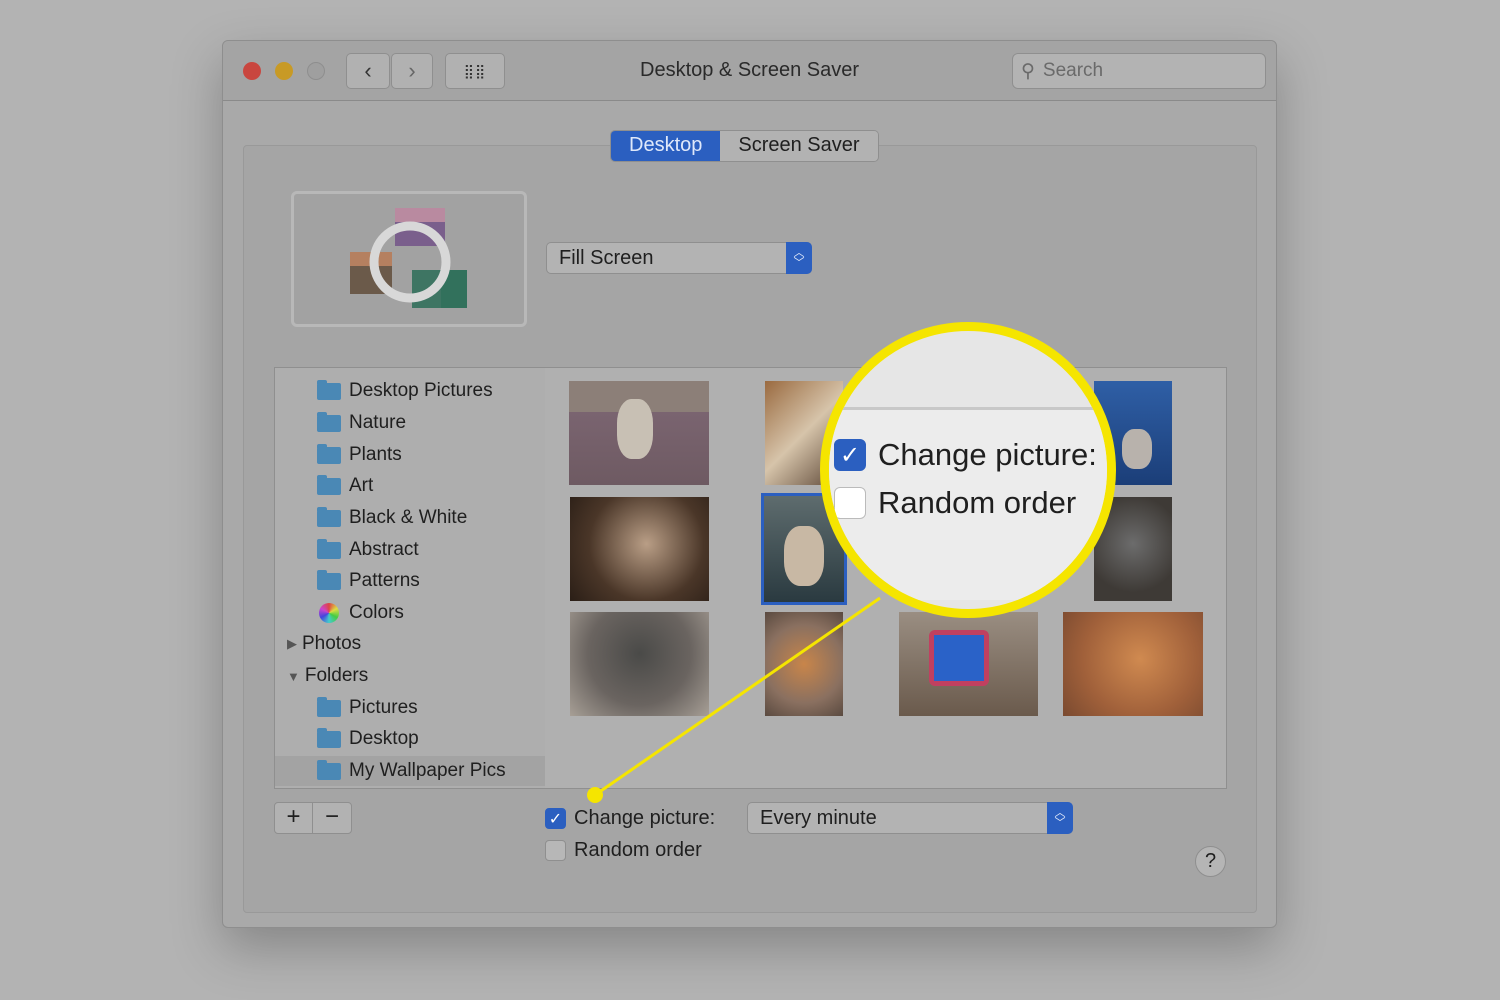 The height and width of the screenshot is (1000, 1500). Describe the element at coordinates (977, 502) in the screenshot. I see `magnified-label: Random order` at that location.